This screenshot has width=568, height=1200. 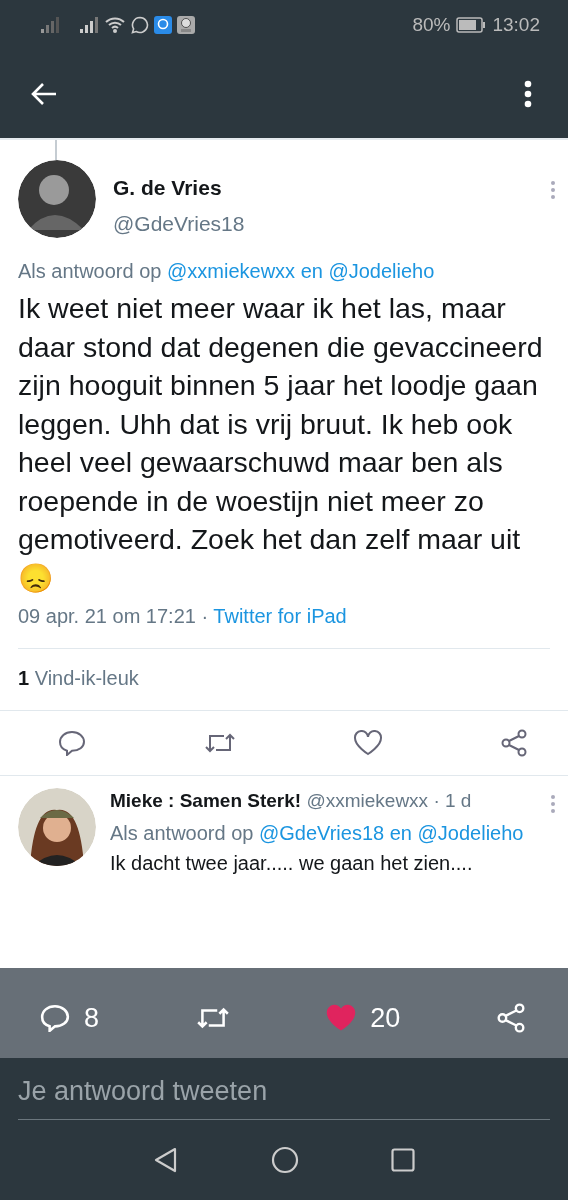 I want to click on clock: 13:02, so click(x=516, y=25).